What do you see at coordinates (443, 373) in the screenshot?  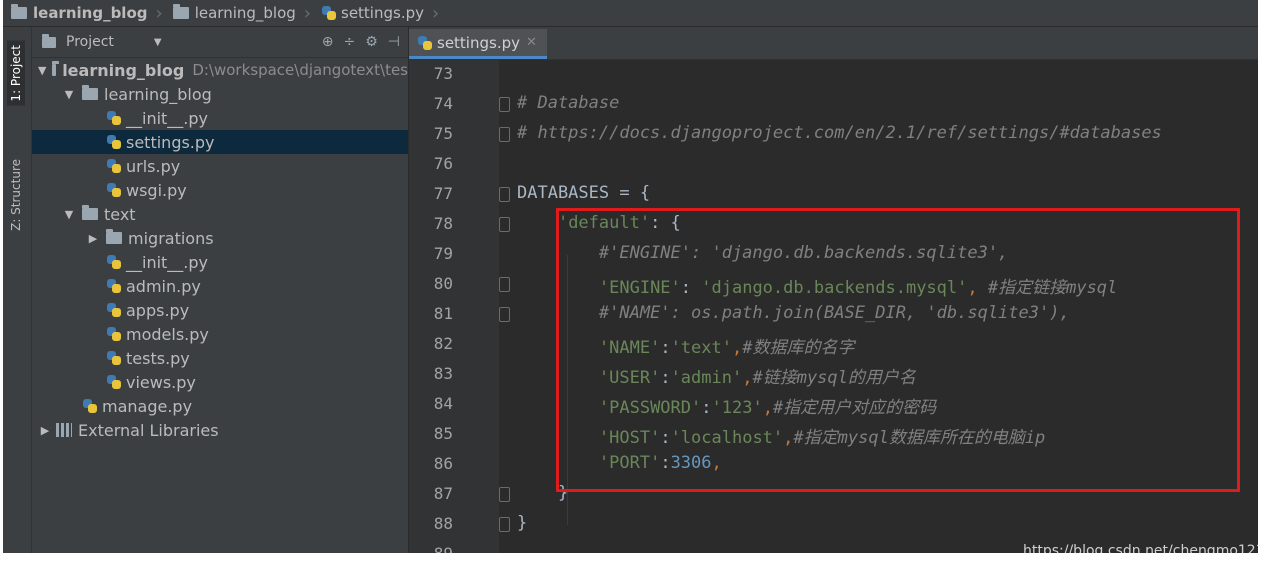 I see `line-number: 83` at bounding box center [443, 373].